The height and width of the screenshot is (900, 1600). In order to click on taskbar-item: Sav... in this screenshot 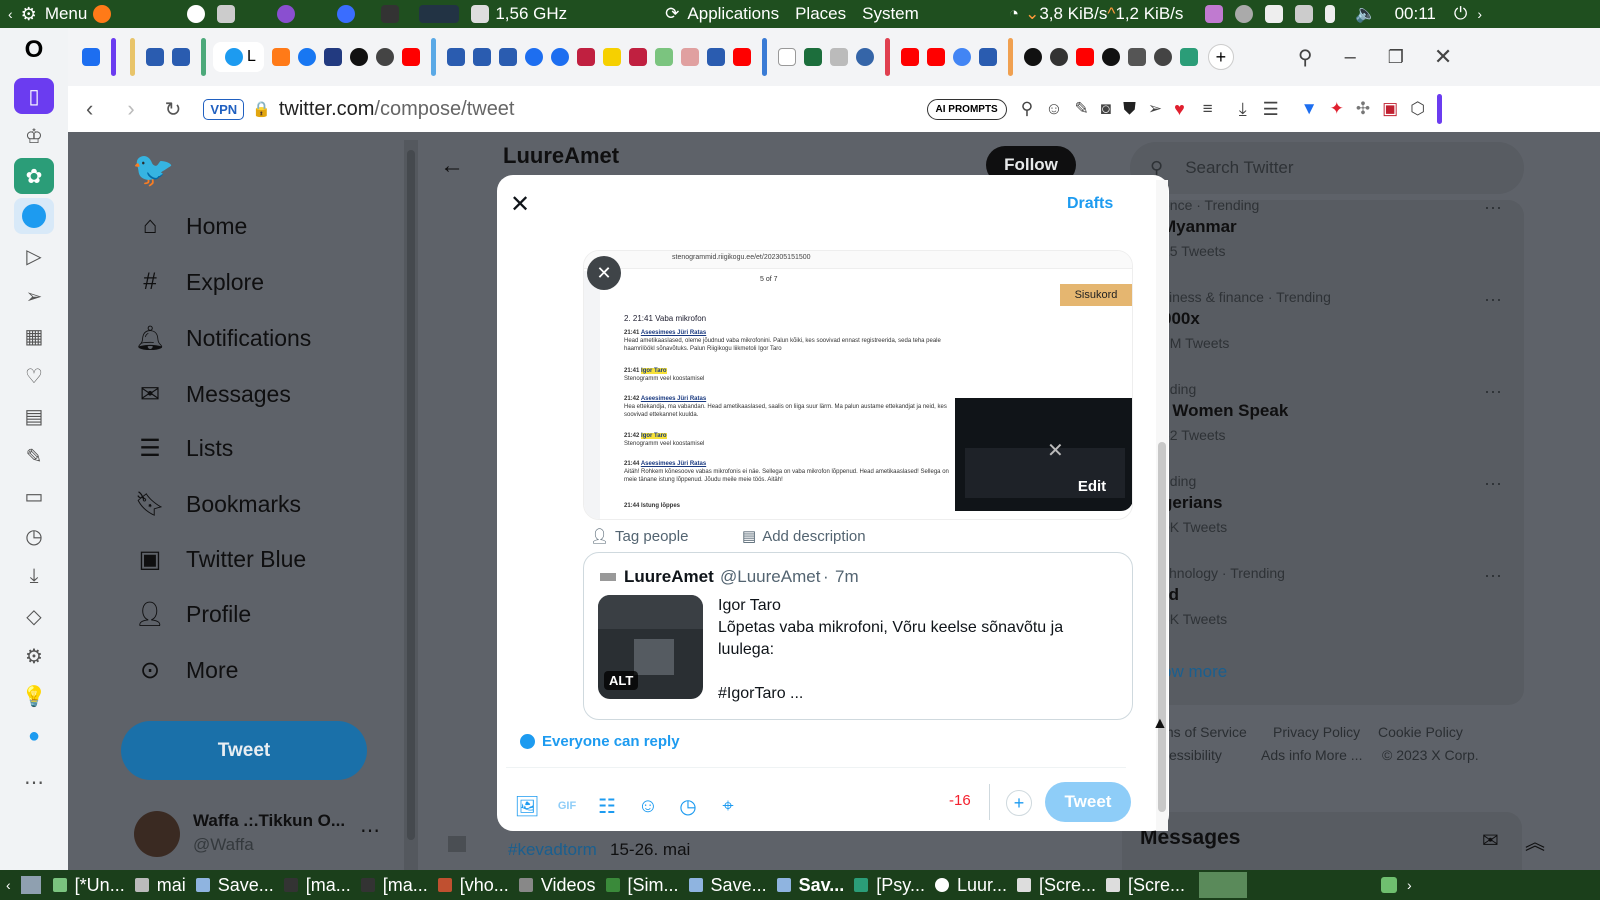, I will do `click(810, 885)`.